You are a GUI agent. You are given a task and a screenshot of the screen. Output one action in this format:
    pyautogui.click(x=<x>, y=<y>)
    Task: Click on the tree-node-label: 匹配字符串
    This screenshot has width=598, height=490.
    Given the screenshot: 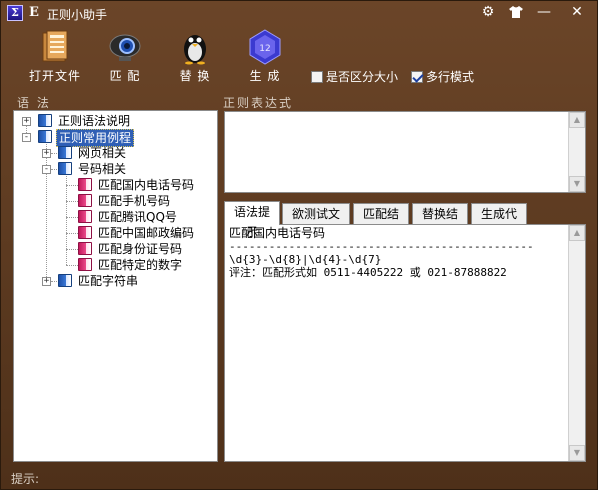 What is the action you would take?
    pyautogui.click(x=108, y=281)
    